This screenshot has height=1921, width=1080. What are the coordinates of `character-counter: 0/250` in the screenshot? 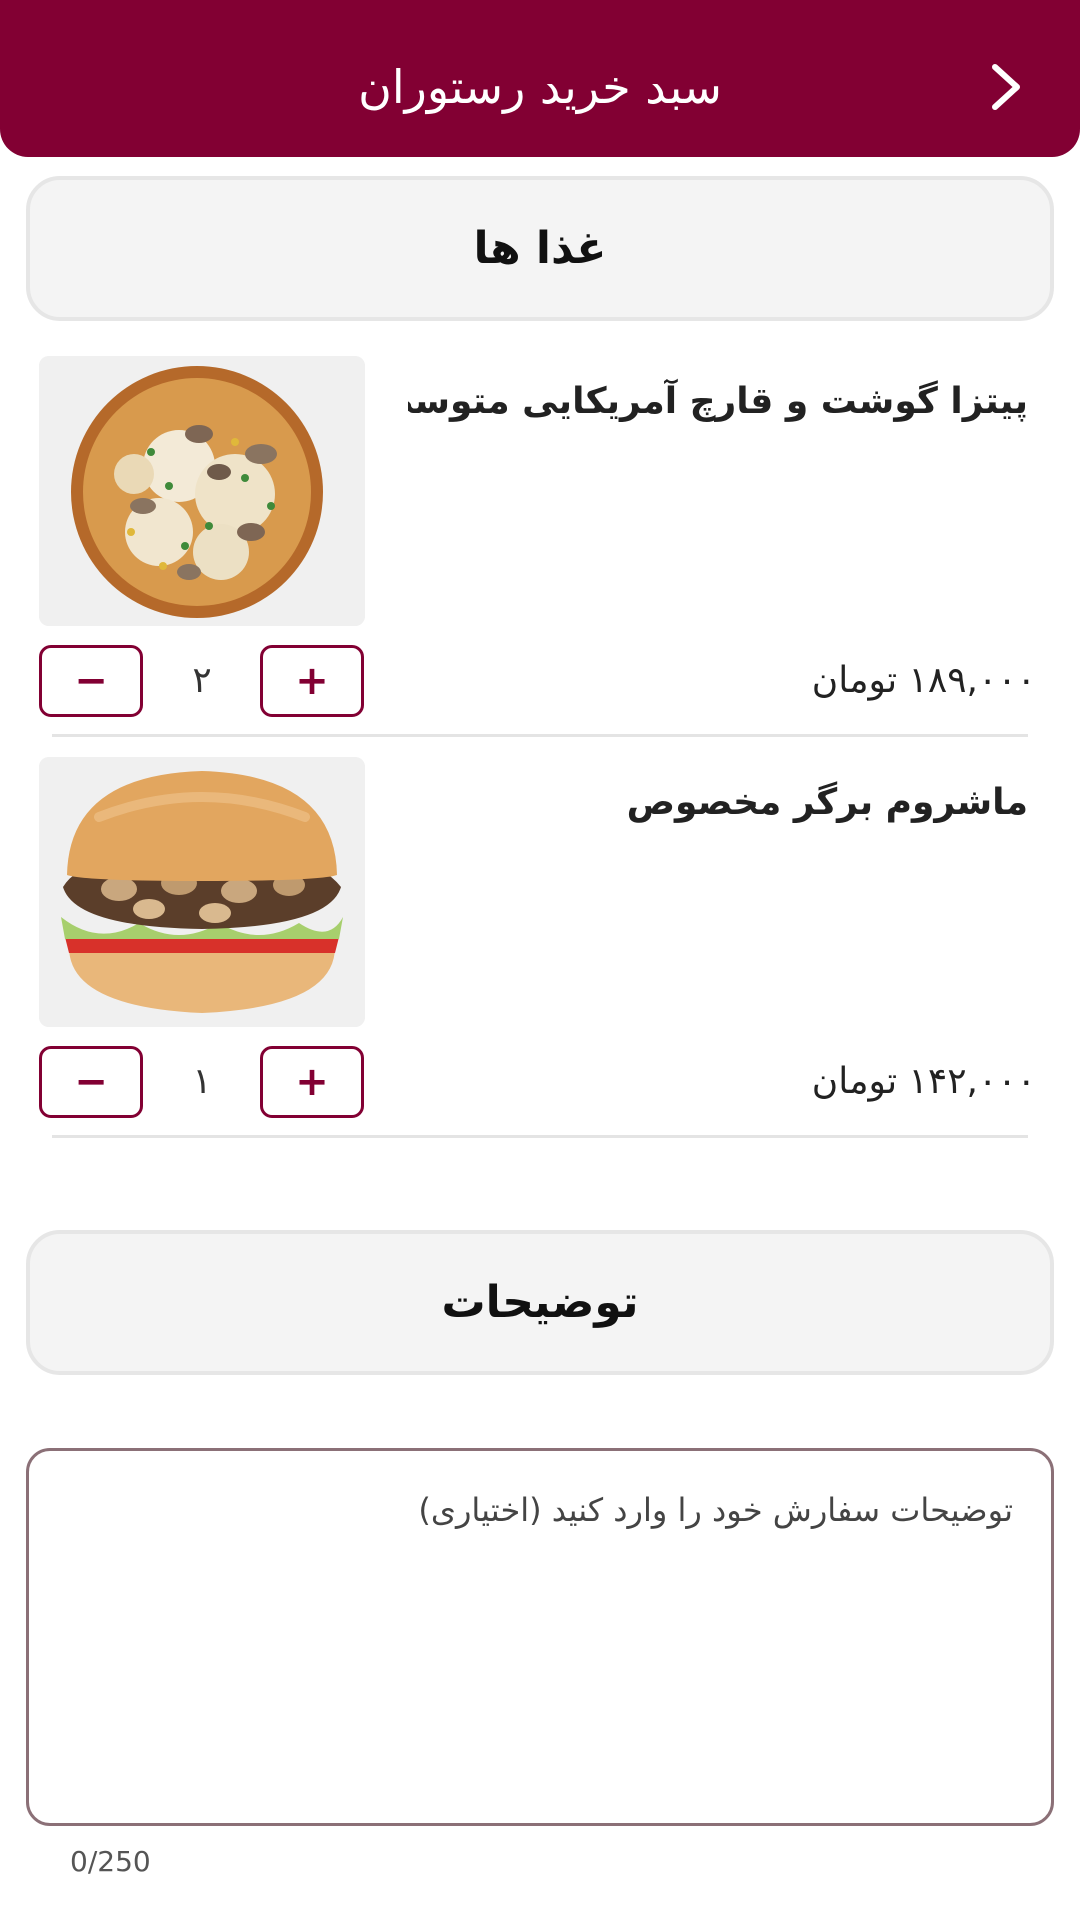 It's located at (110, 1861).